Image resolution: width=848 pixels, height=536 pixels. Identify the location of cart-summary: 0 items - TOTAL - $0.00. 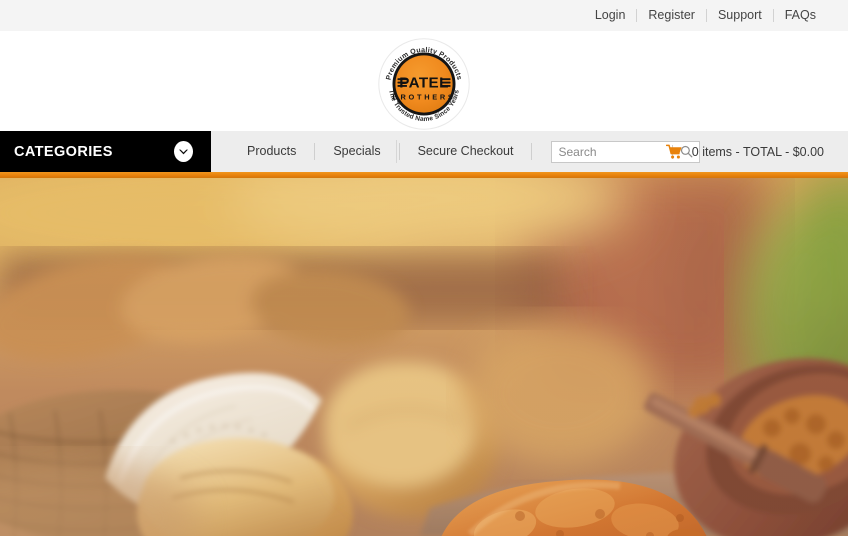
(744, 152).